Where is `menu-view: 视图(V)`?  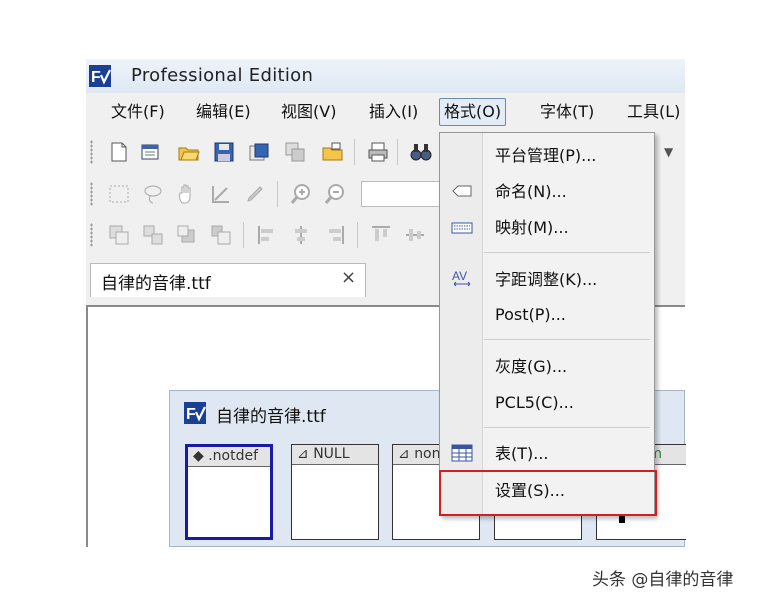
menu-view: 视图(V) is located at coordinates (308, 112).